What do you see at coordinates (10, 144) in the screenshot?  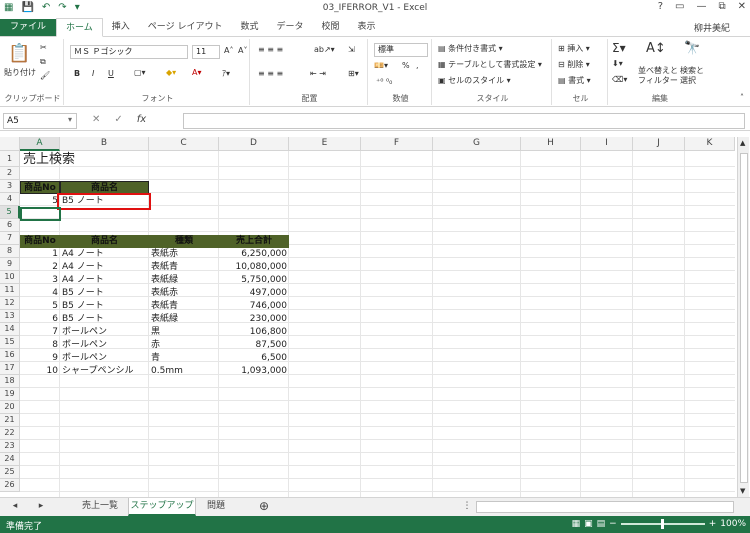 I see `select-all-corner` at bounding box center [10, 144].